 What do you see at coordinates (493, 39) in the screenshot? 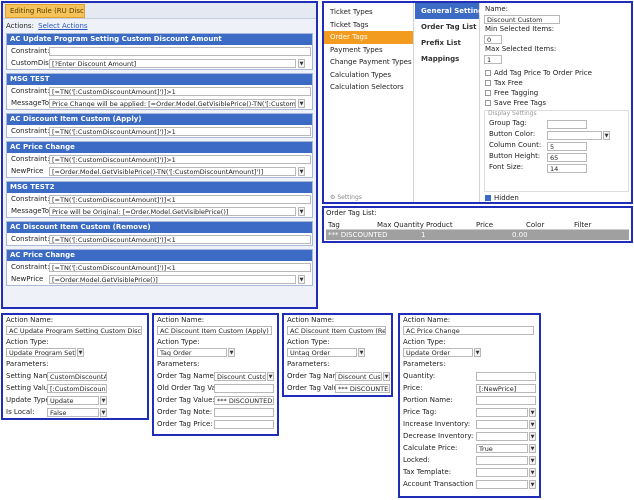
I see `min-selected-input: 0` at bounding box center [493, 39].